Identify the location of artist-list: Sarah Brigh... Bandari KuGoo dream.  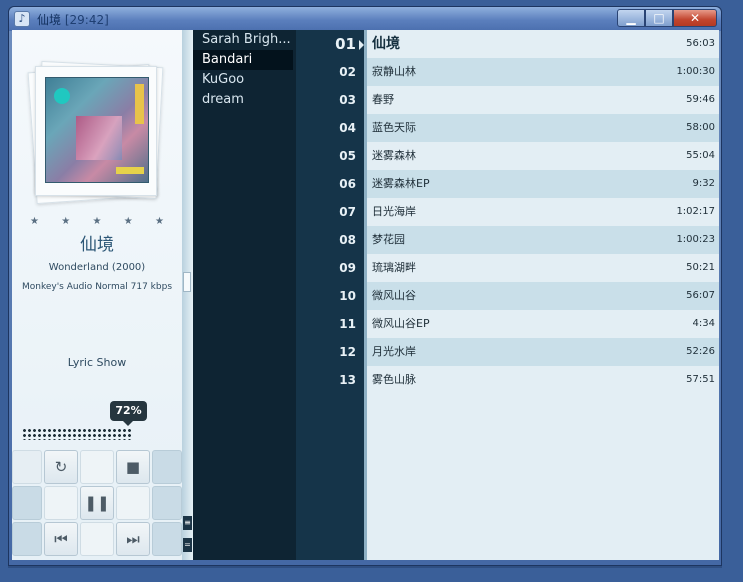
(244, 295).